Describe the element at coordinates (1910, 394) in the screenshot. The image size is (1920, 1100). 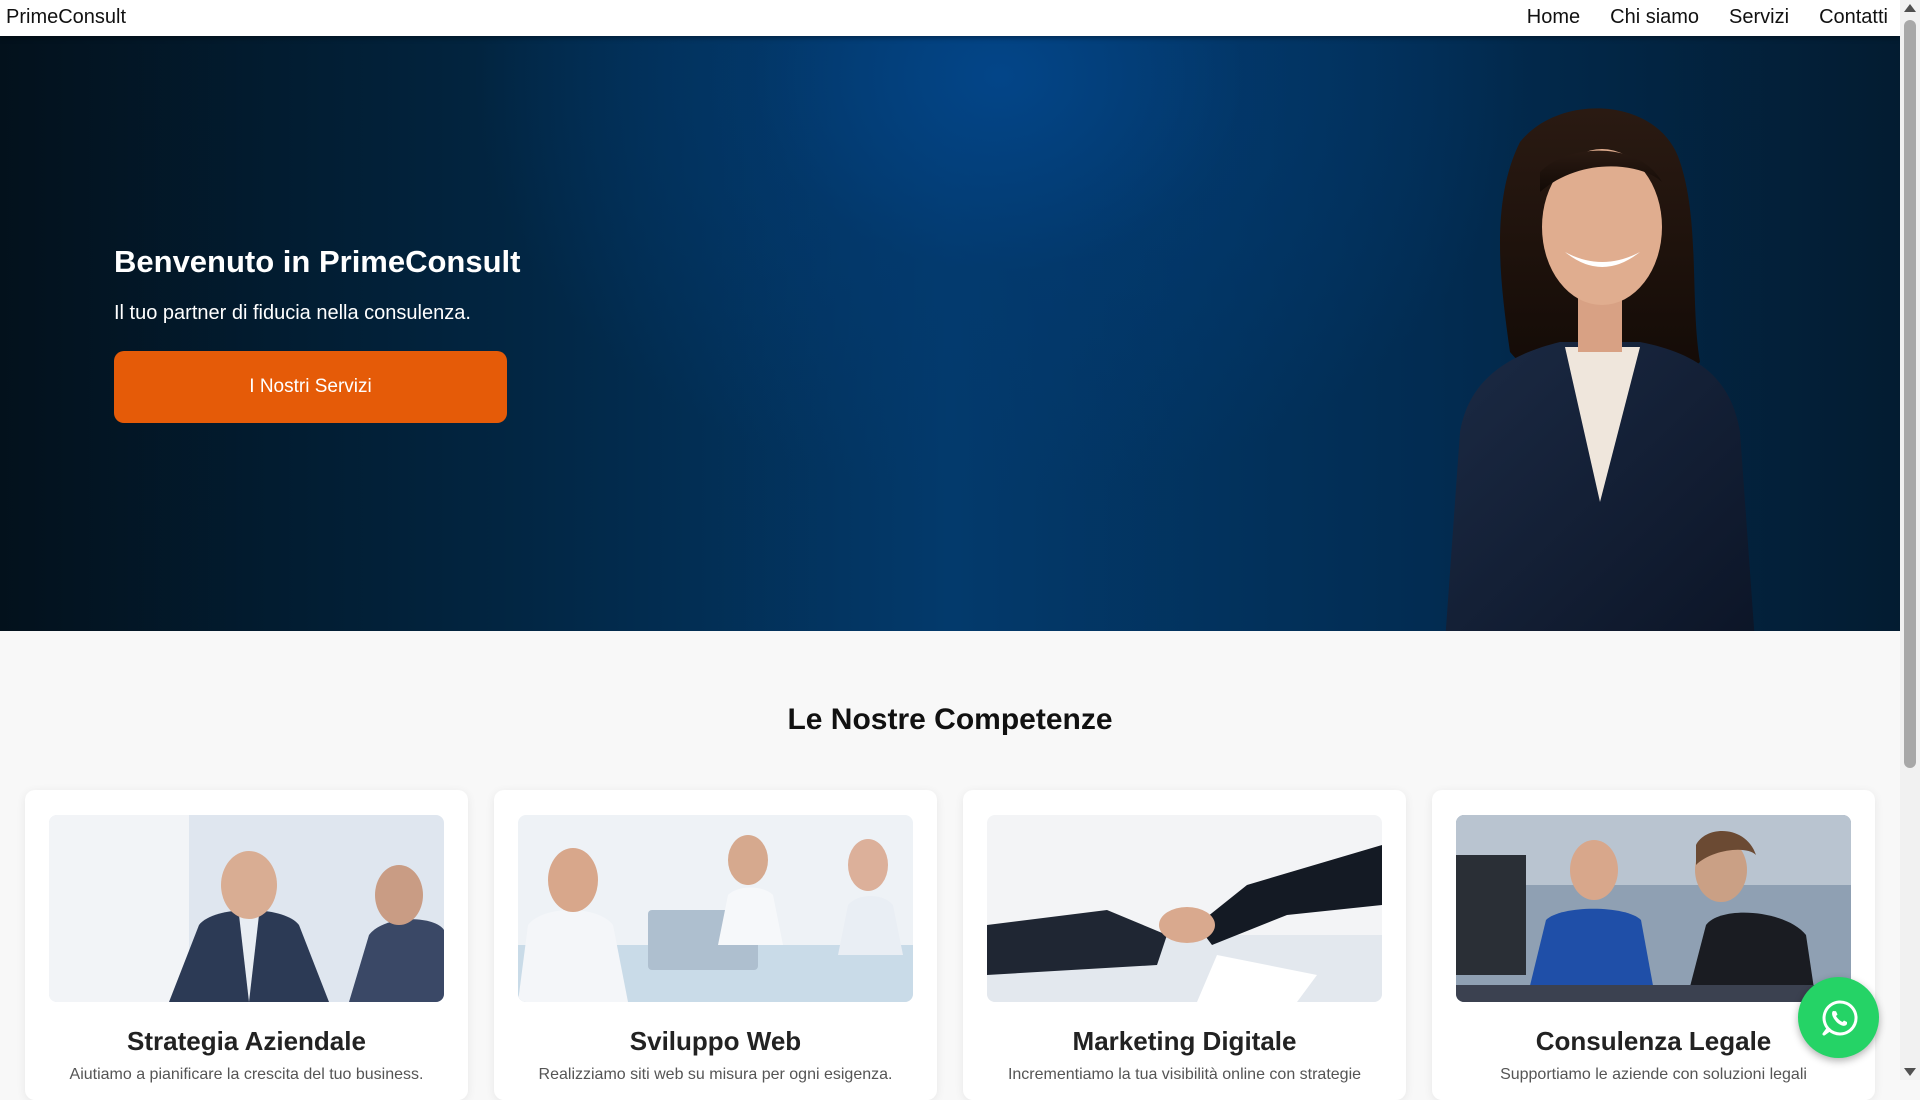
I see `scrollbar-thumb` at that location.